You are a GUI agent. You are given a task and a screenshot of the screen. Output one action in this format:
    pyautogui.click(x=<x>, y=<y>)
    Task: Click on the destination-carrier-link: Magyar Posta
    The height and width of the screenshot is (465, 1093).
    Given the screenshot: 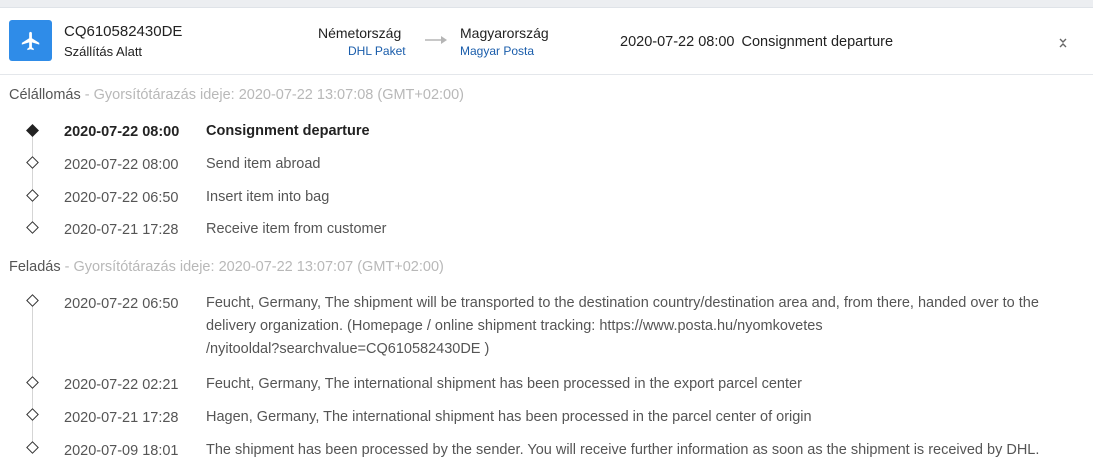 What is the action you would take?
    pyautogui.click(x=497, y=51)
    